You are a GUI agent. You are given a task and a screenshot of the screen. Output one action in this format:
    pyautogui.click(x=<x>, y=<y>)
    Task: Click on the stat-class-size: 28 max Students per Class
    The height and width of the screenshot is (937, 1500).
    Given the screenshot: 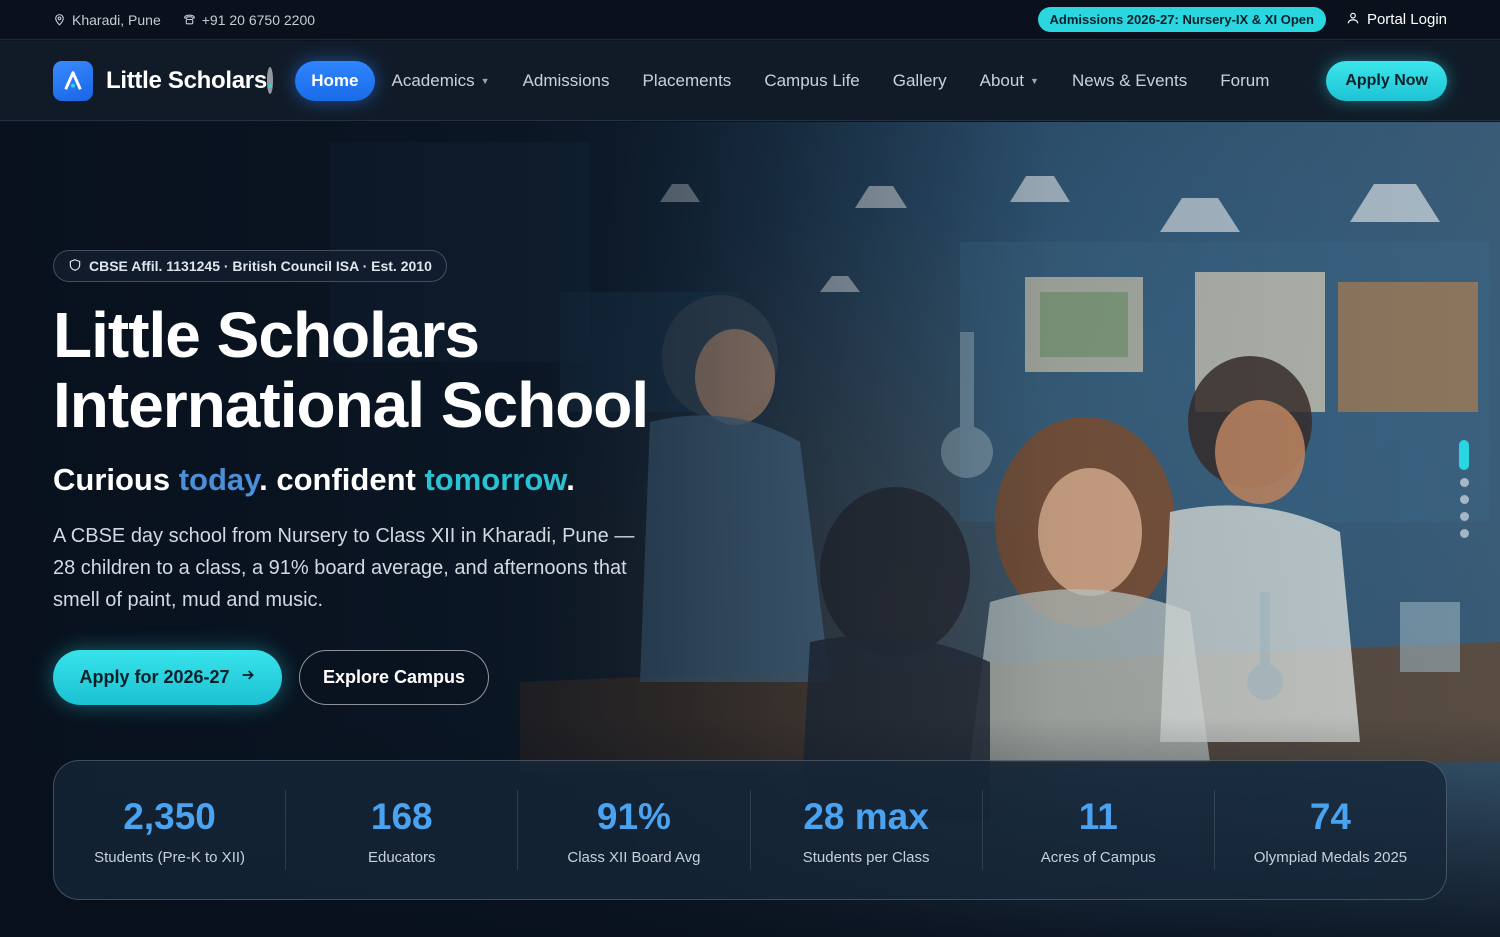 What is the action you would take?
    pyautogui.click(x=867, y=830)
    